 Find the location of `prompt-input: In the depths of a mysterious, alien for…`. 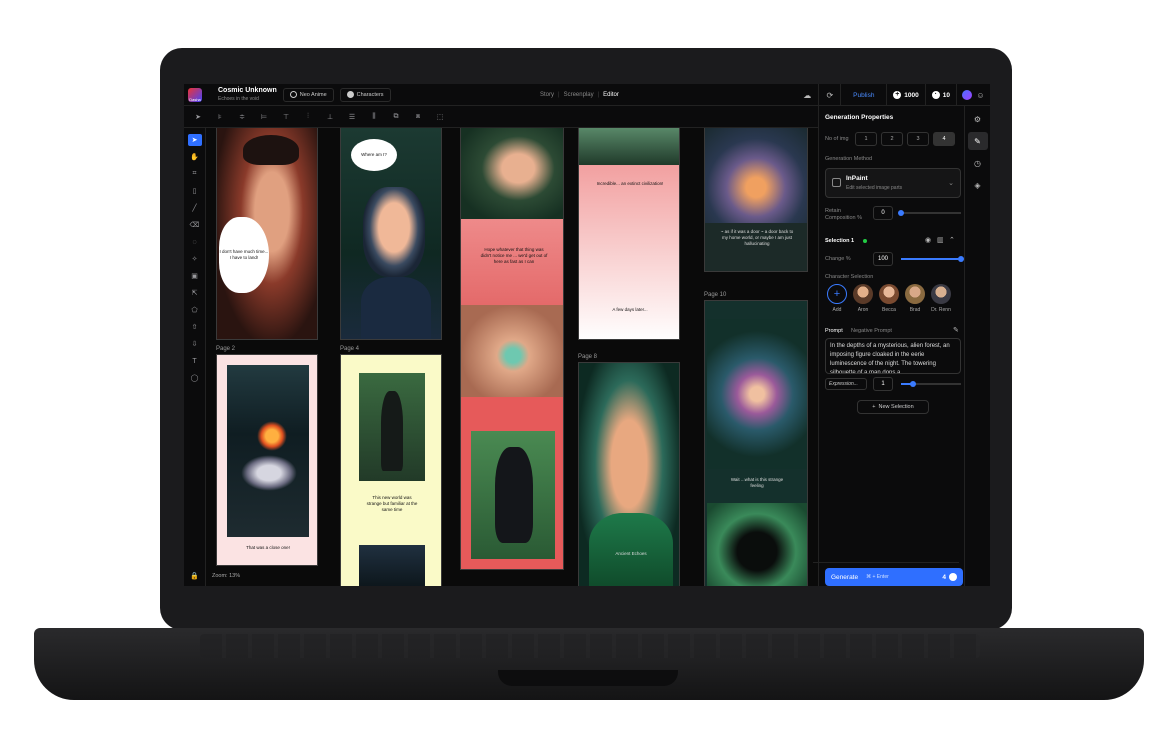

prompt-input: In the depths of a mysterious, alien for… is located at coordinates (893, 356).